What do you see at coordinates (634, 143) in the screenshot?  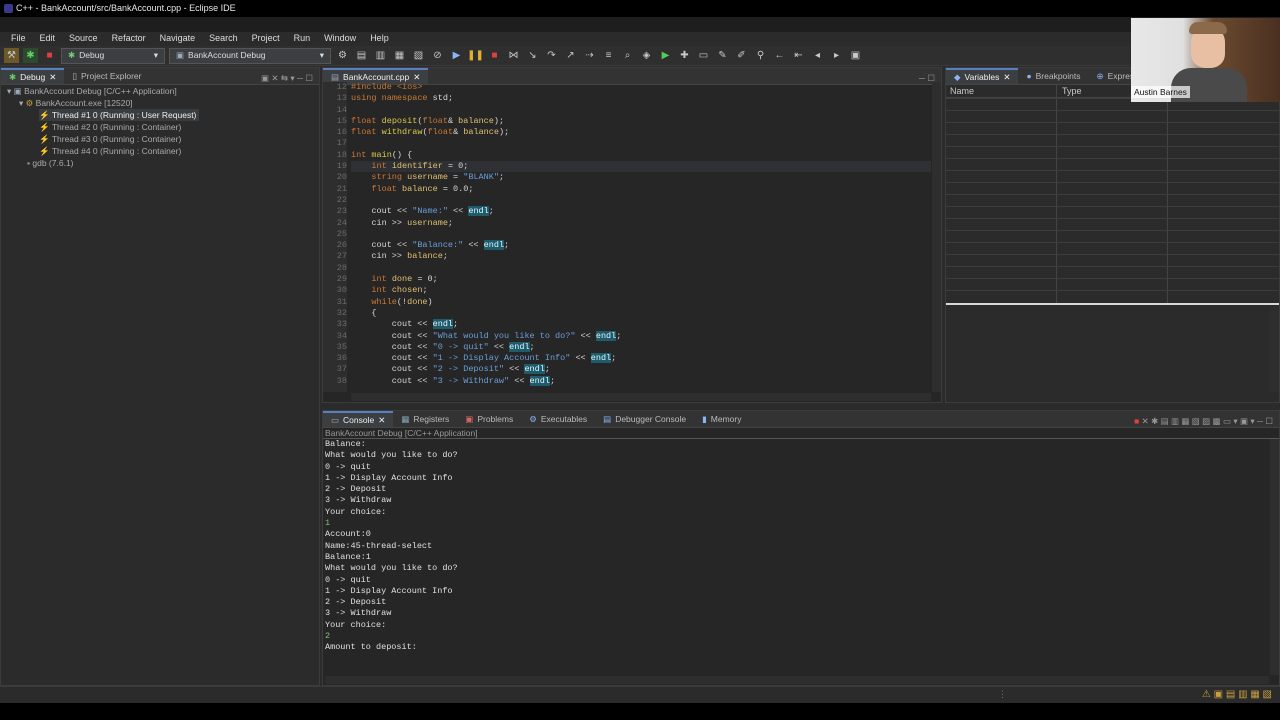 I see `code-line: 17` at bounding box center [634, 143].